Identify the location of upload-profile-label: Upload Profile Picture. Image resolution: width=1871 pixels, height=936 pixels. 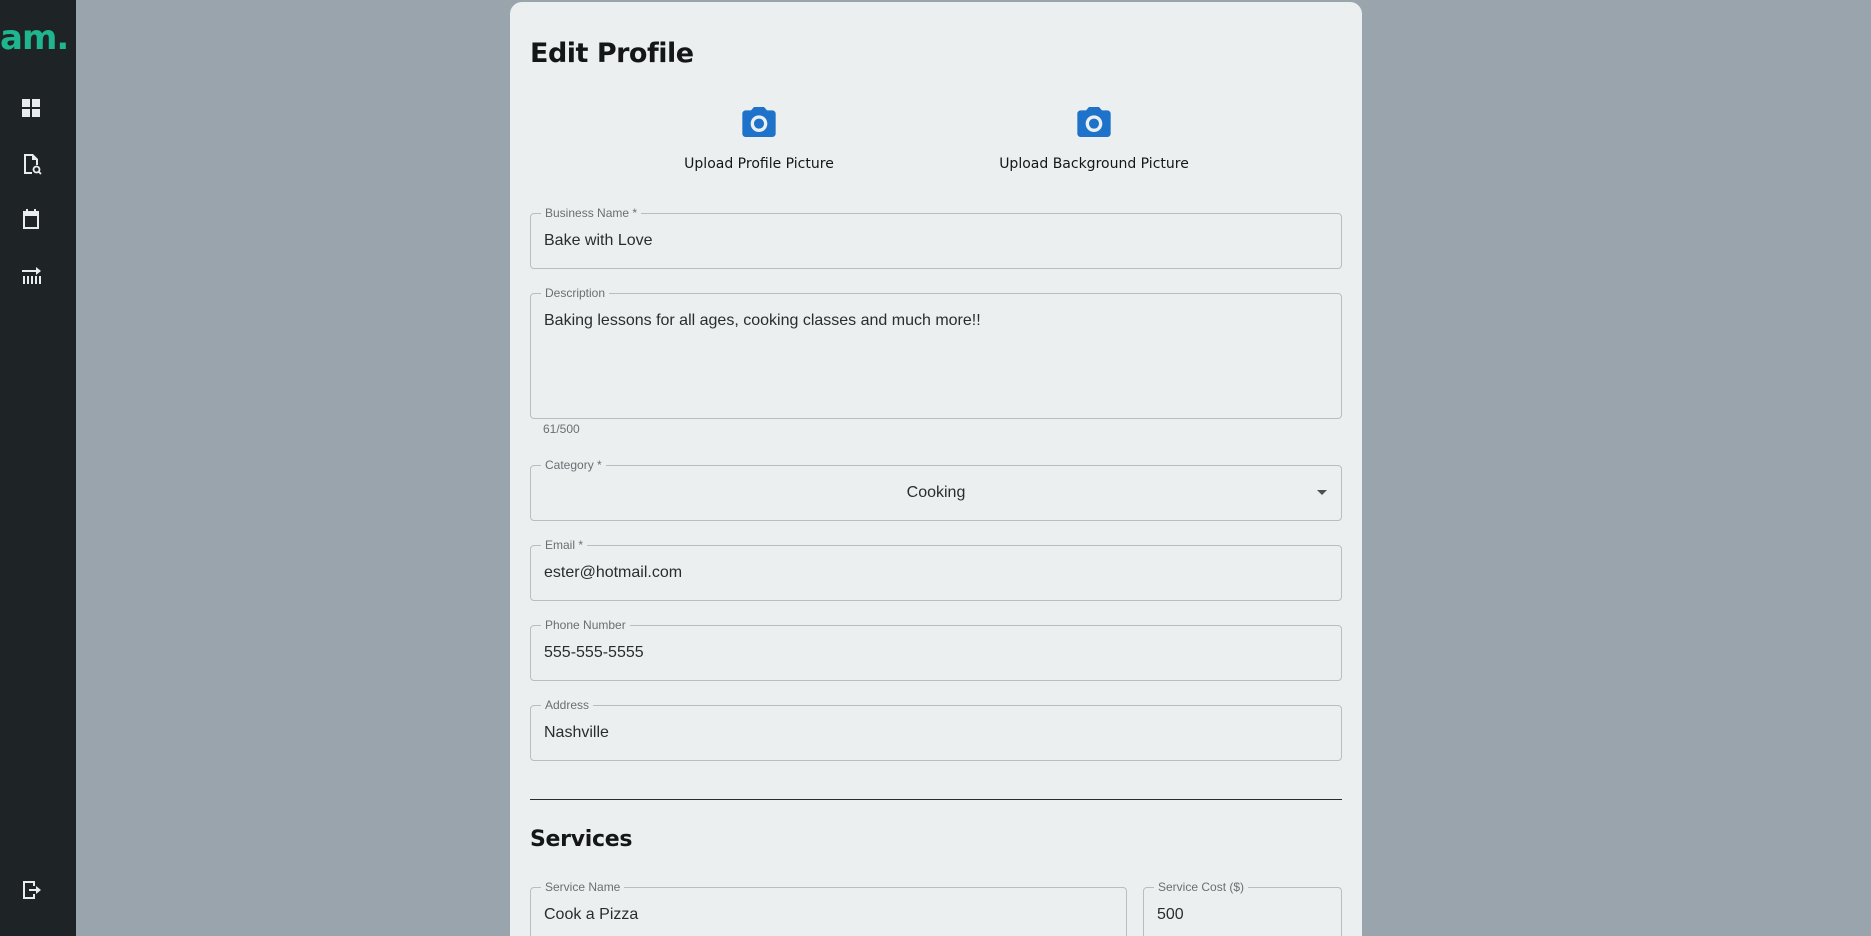
(759, 164).